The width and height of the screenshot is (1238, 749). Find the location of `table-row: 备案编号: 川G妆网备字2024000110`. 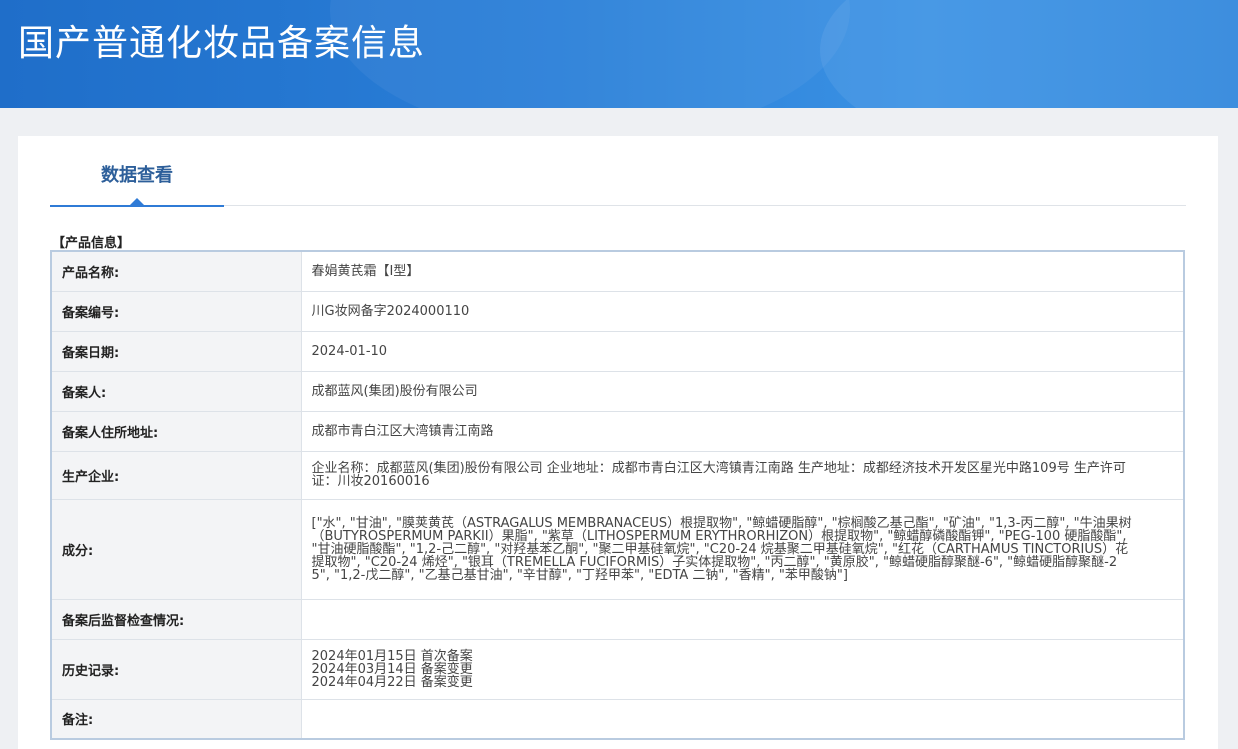

table-row: 备案编号: 川G妆网备字2024000110 is located at coordinates (617, 311).